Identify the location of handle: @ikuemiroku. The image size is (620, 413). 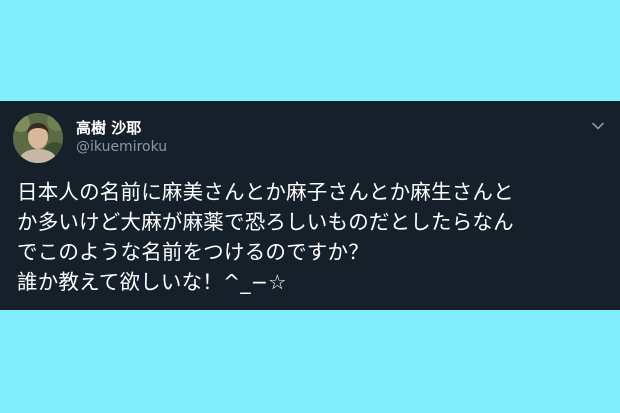
(121, 147).